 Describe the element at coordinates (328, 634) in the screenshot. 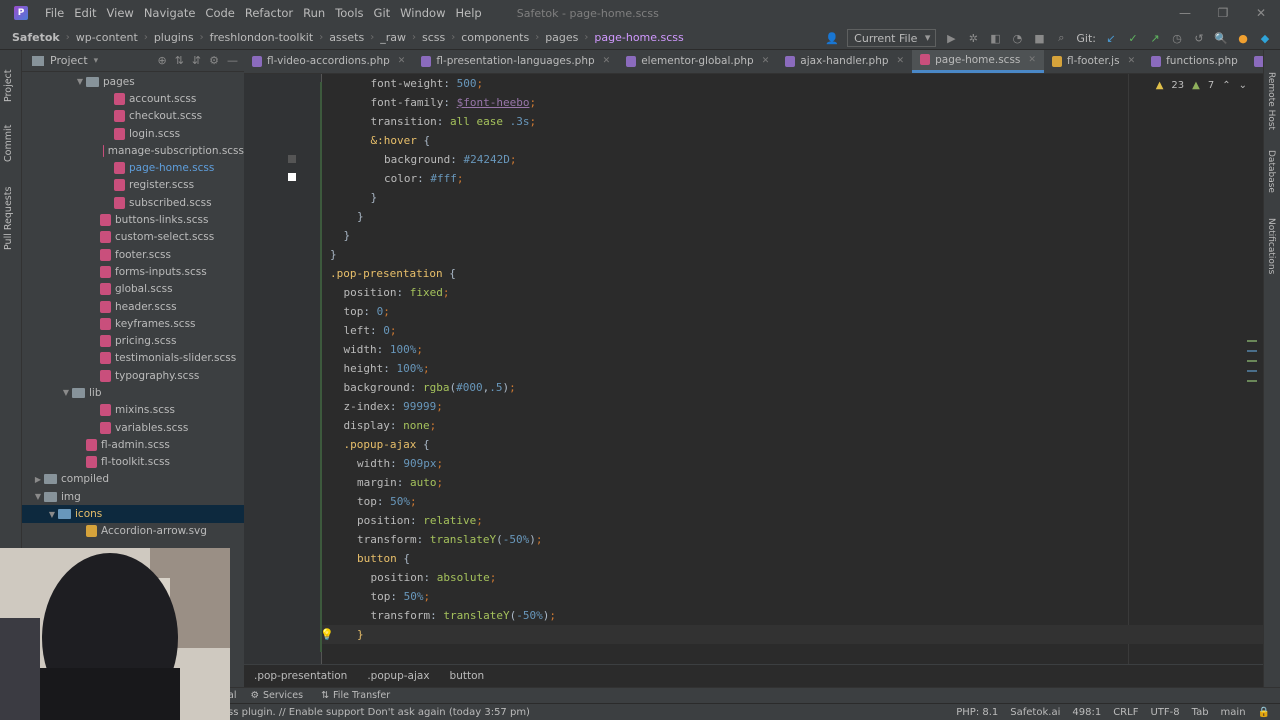

I see `intention-bulb-icon: 💡` at that location.